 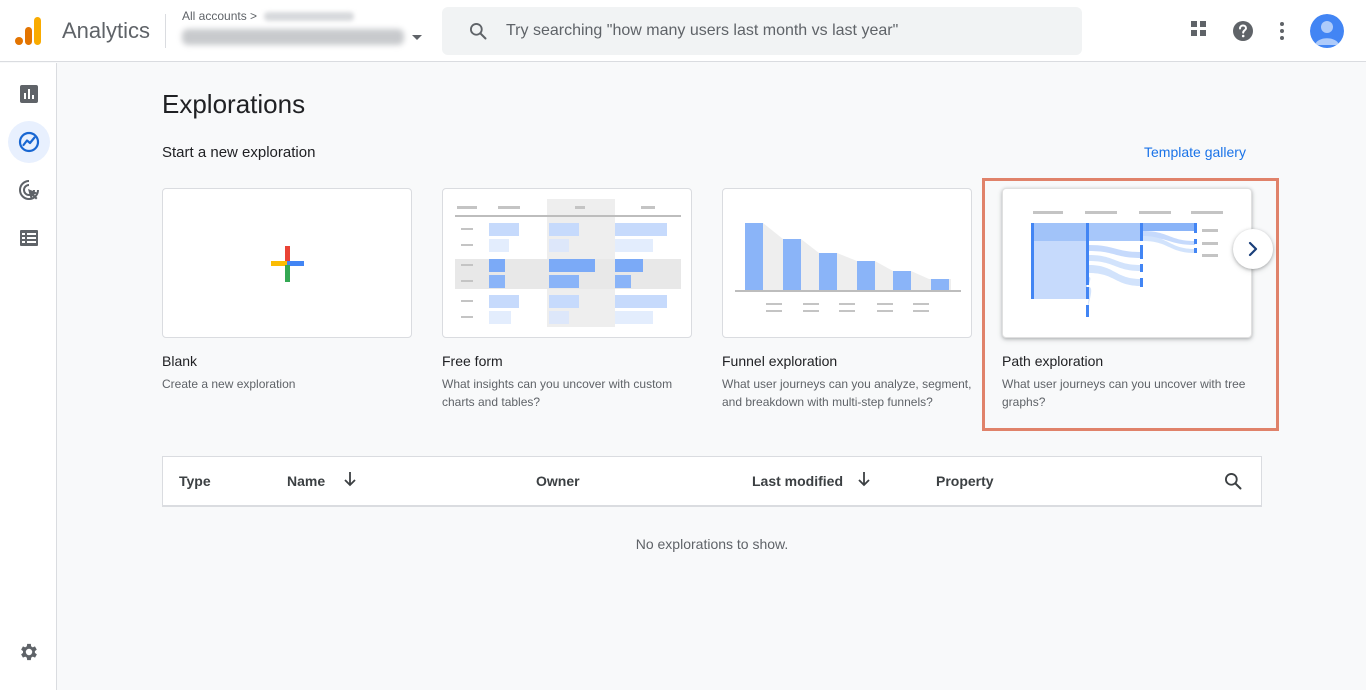 What do you see at coordinates (780, 361) in the screenshot?
I see `card-title-funnel: Funnel exploration` at bounding box center [780, 361].